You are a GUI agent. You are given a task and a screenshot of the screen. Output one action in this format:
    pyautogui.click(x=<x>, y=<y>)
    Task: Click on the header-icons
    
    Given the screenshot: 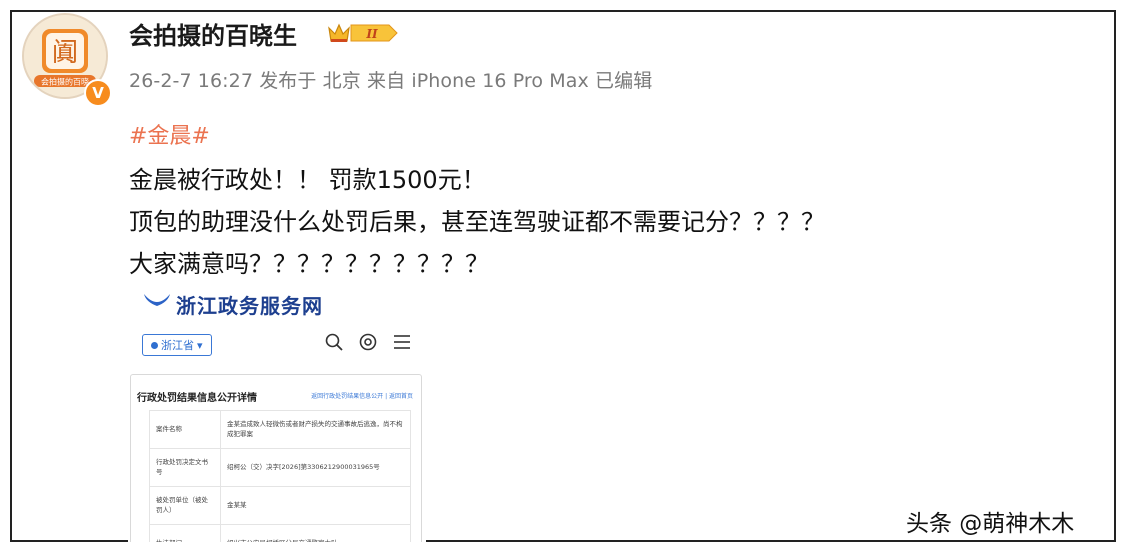 What is the action you would take?
    pyautogui.click(x=368, y=342)
    